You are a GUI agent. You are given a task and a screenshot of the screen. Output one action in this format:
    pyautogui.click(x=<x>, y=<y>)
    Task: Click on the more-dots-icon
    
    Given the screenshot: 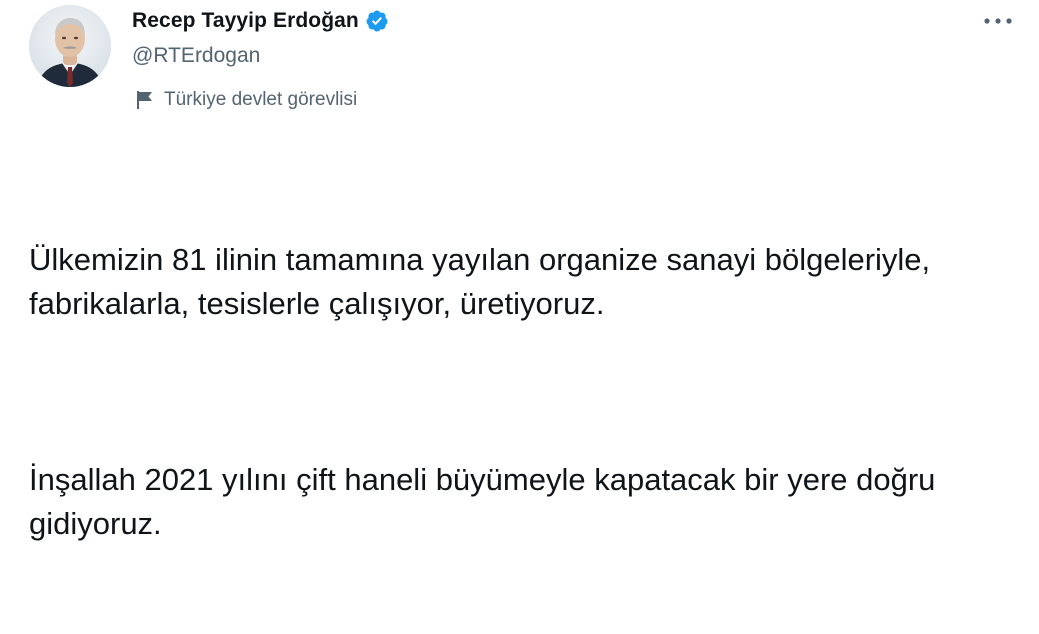 What is the action you would take?
    pyautogui.click(x=998, y=21)
    